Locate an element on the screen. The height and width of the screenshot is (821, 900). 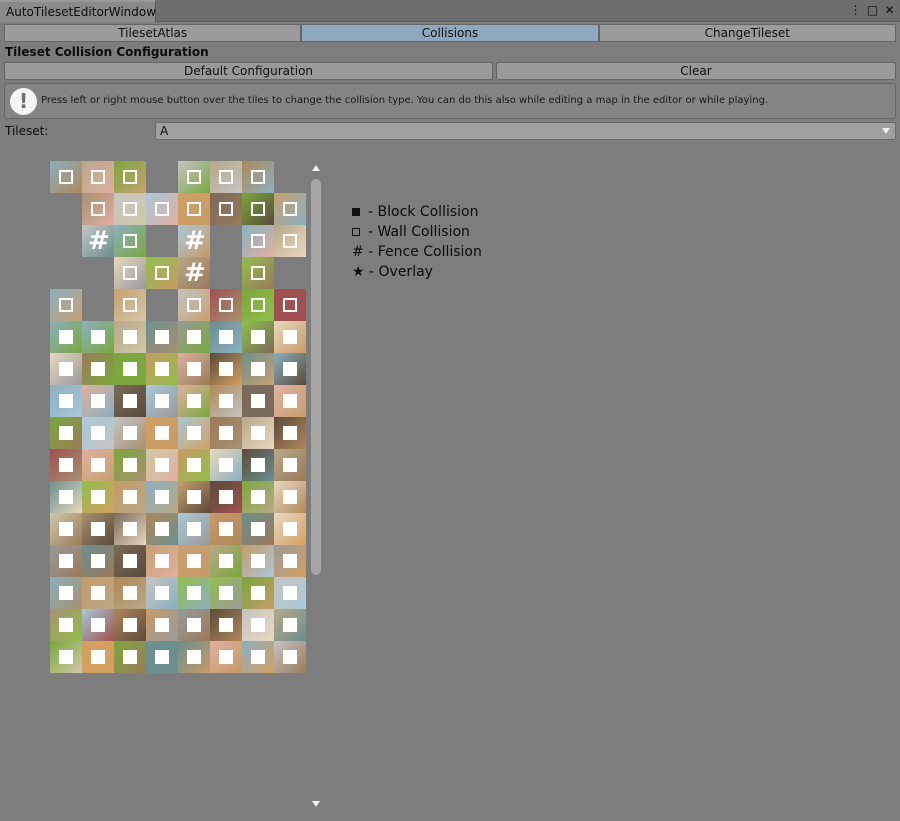
maximize-icon: □ is located at coordinates (872, 10).